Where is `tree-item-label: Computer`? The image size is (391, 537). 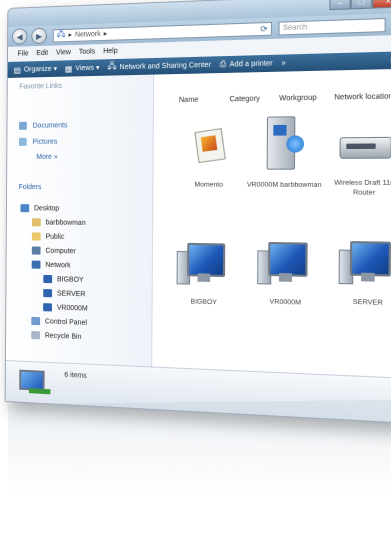 tree-item-label: Computer is located at coordinates (60, 251).